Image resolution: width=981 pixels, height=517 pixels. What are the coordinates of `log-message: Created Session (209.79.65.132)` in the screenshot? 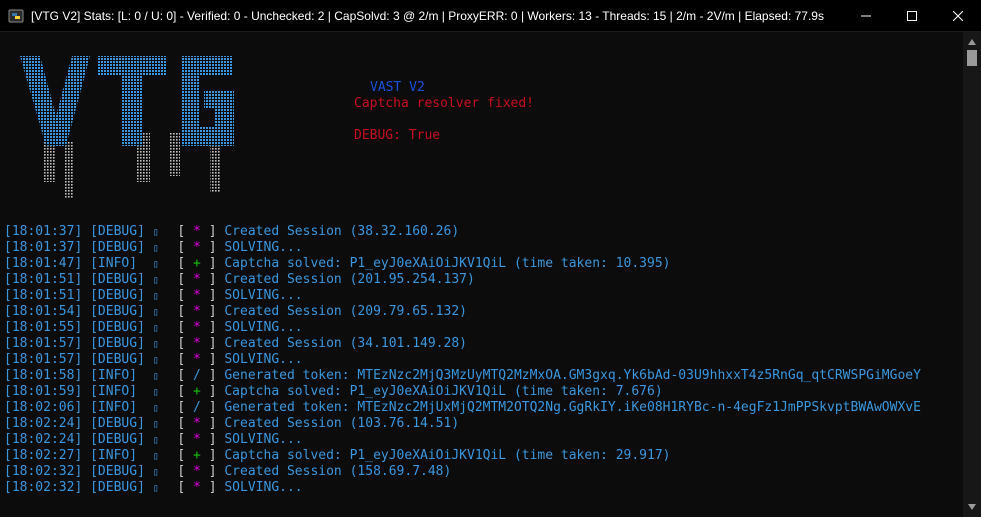 It's located at (345, 311).